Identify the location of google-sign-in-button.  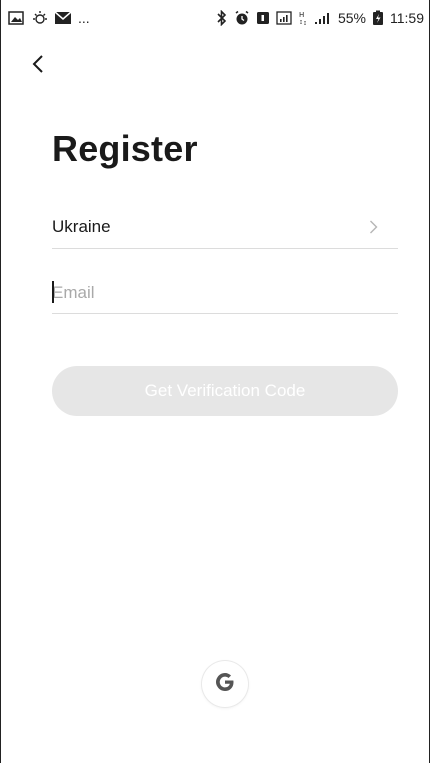
(225, 684).